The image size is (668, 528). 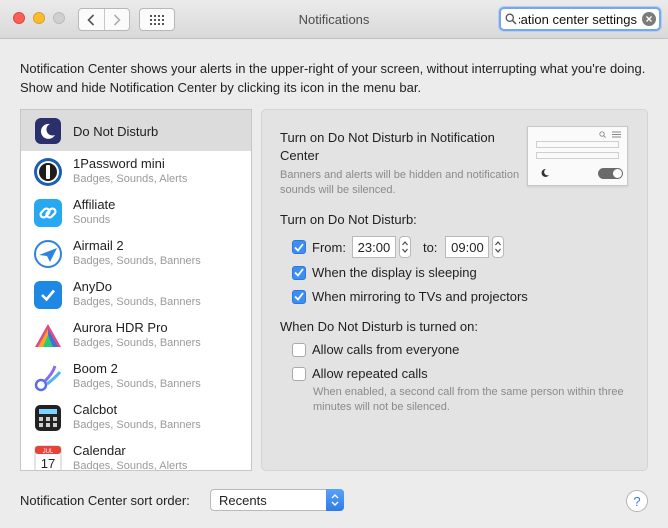 I want to click on app-name: Do Not Disturb, so click(x=116, y=131).